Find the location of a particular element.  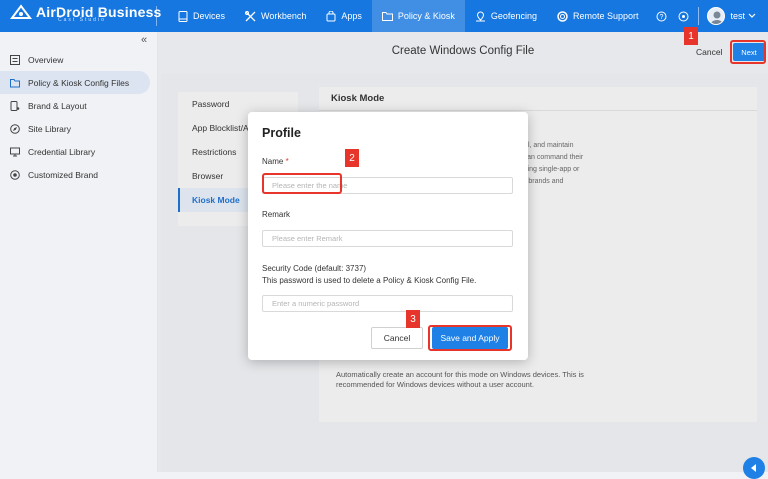

remark-input: Please enter Remark is located at coordinates (387, 238).